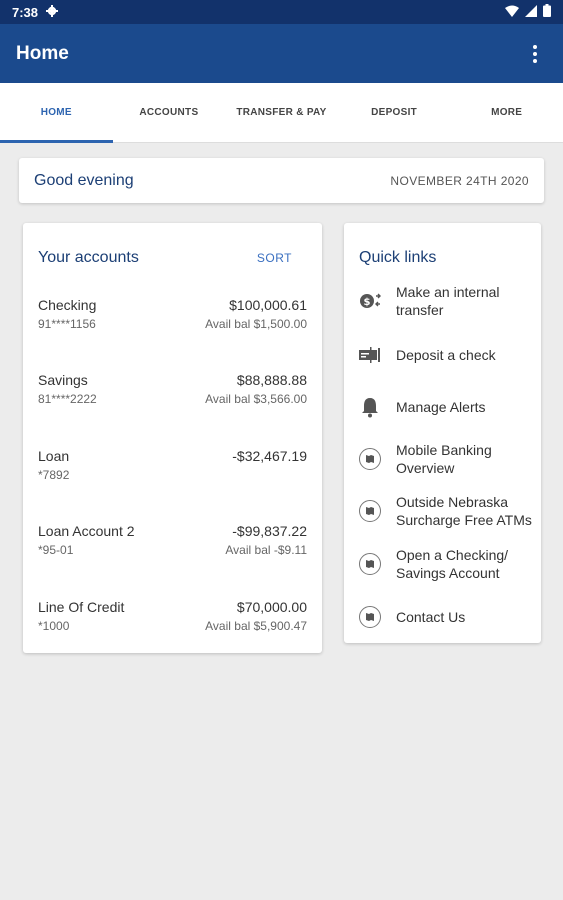 The width and height of the screenshot is (563, 900). Describe the element at coordinates (449, 301) in the screenshot. I see `quick-link-internal-transfer: $ Make an internal transfer` at that location.